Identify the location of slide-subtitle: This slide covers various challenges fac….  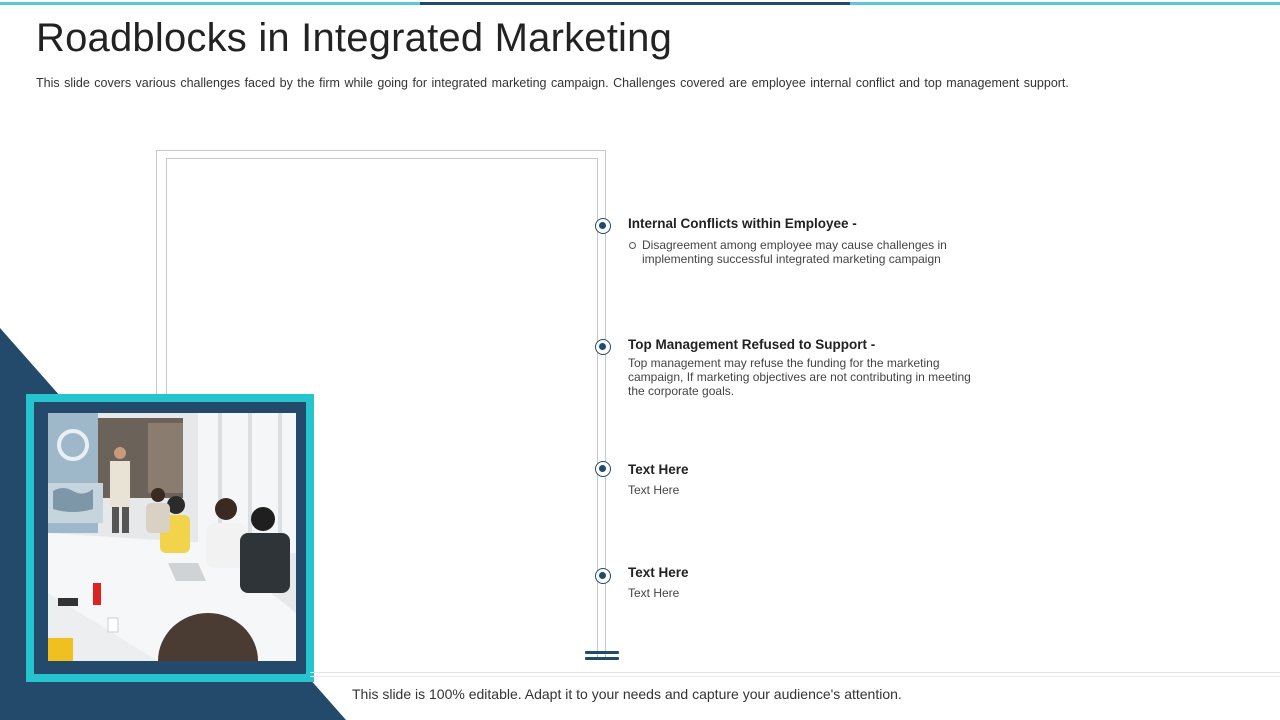
(552, 83).